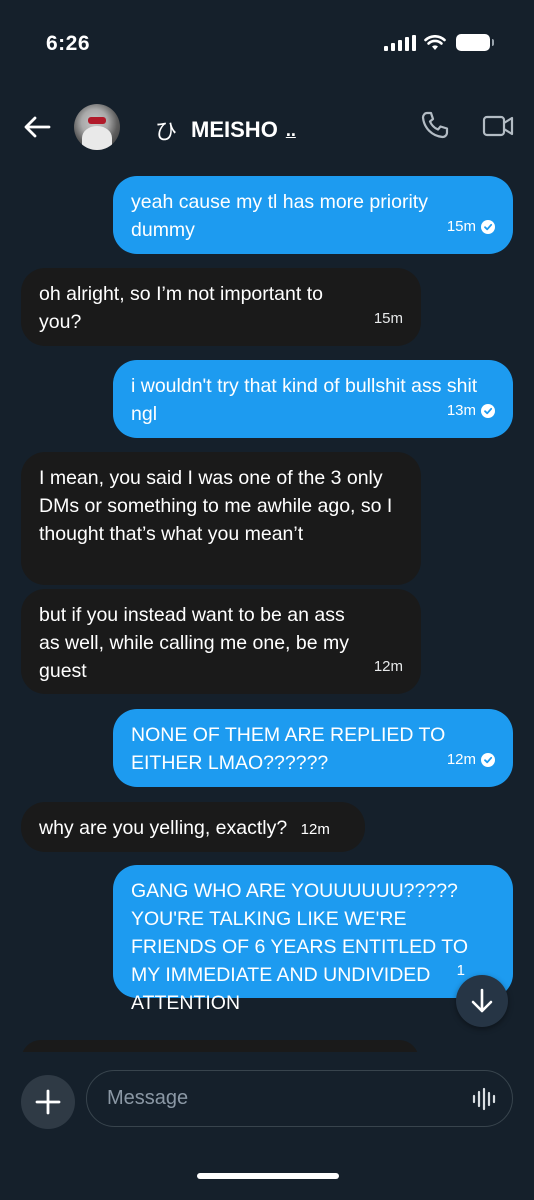 The image size is (534, 1200). I want to click on voice-waveform-icon, so click(484, 1099).